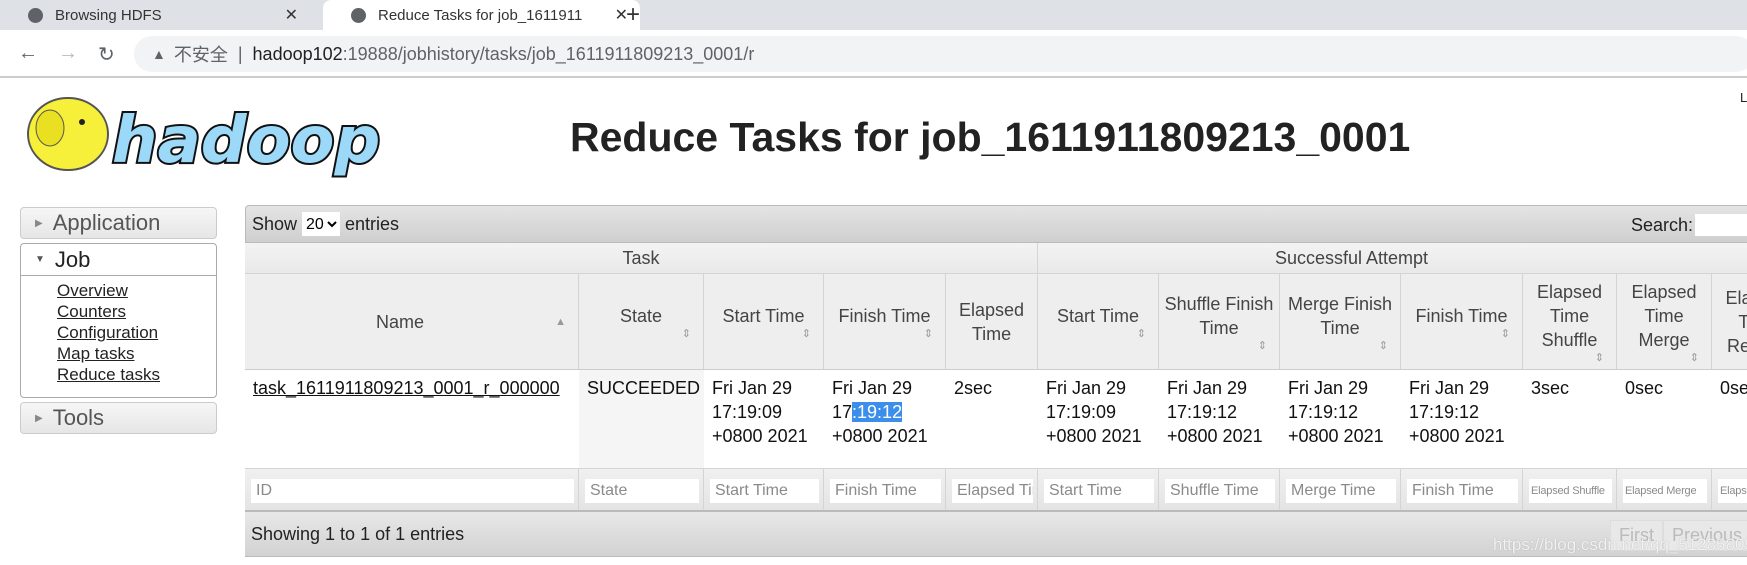  Describe the element at coordinates (641, 315) in the screenshot. I see `column-header-label: State` at that location.